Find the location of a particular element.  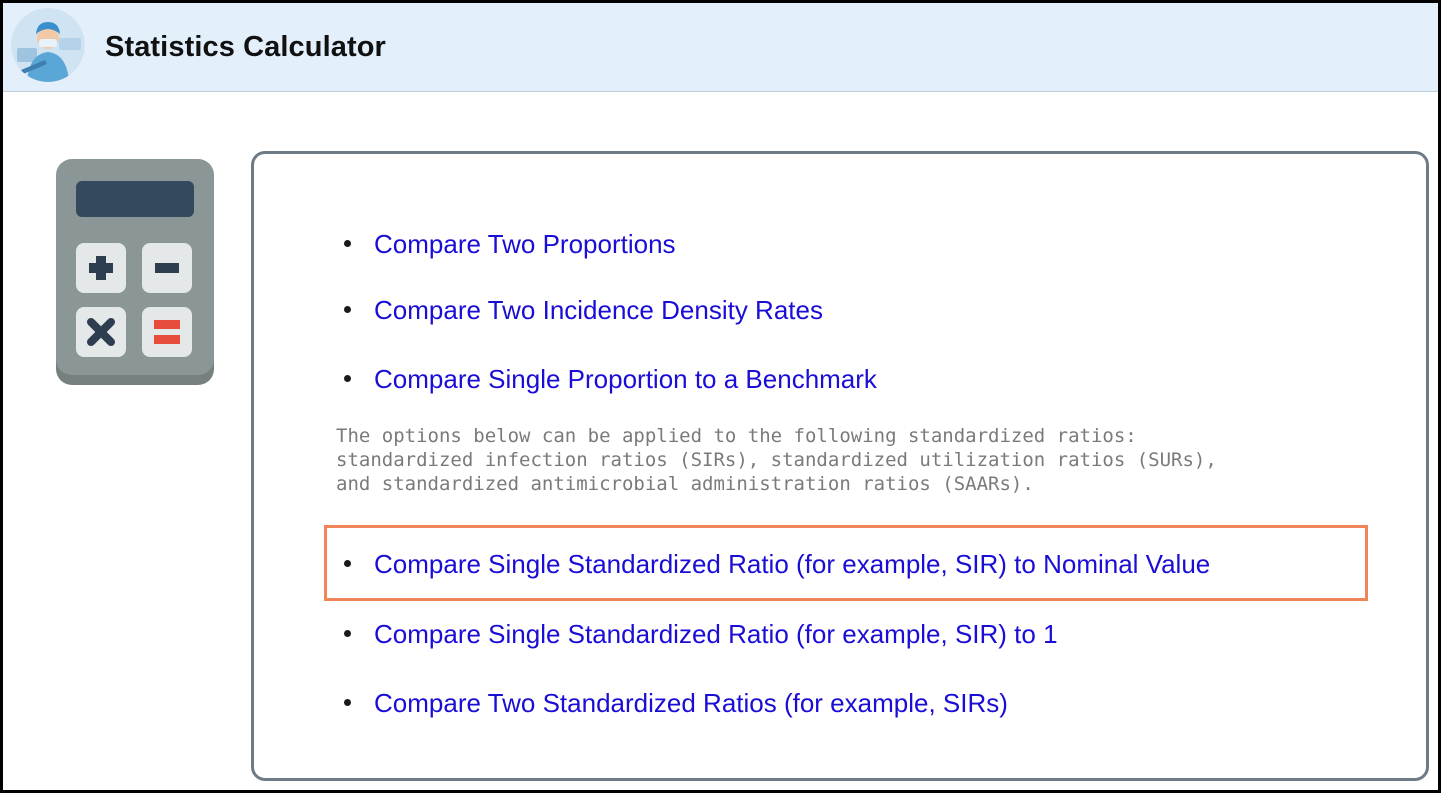

calculator-icon is located at coordinates (136, 273).